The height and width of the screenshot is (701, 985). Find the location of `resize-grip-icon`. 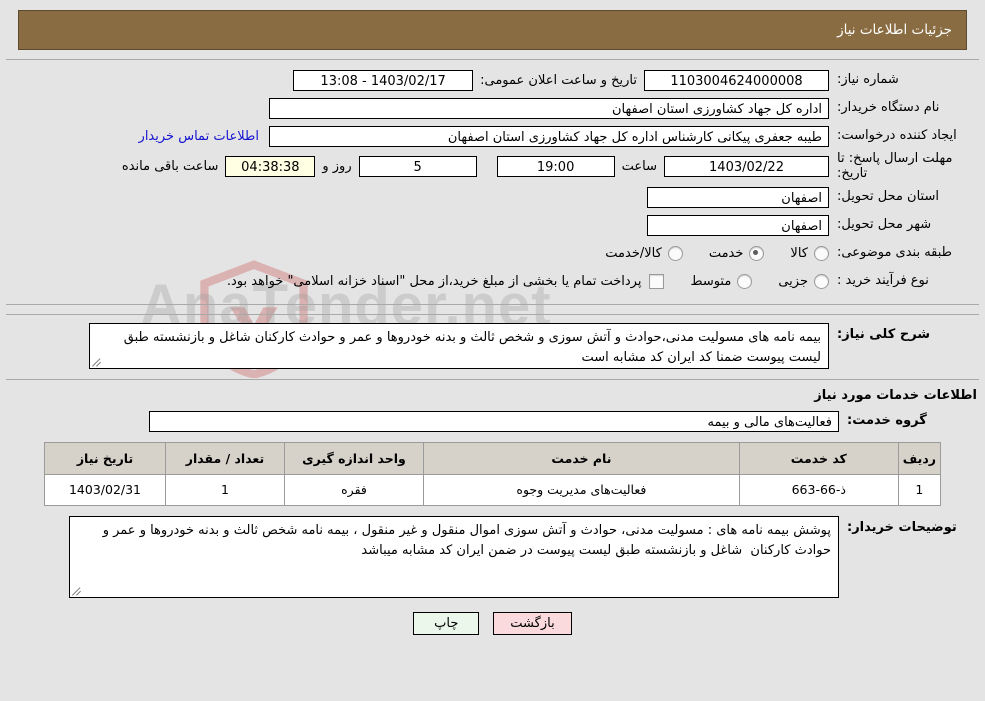

resize-grip-icon is located at coordinates (77, 591).